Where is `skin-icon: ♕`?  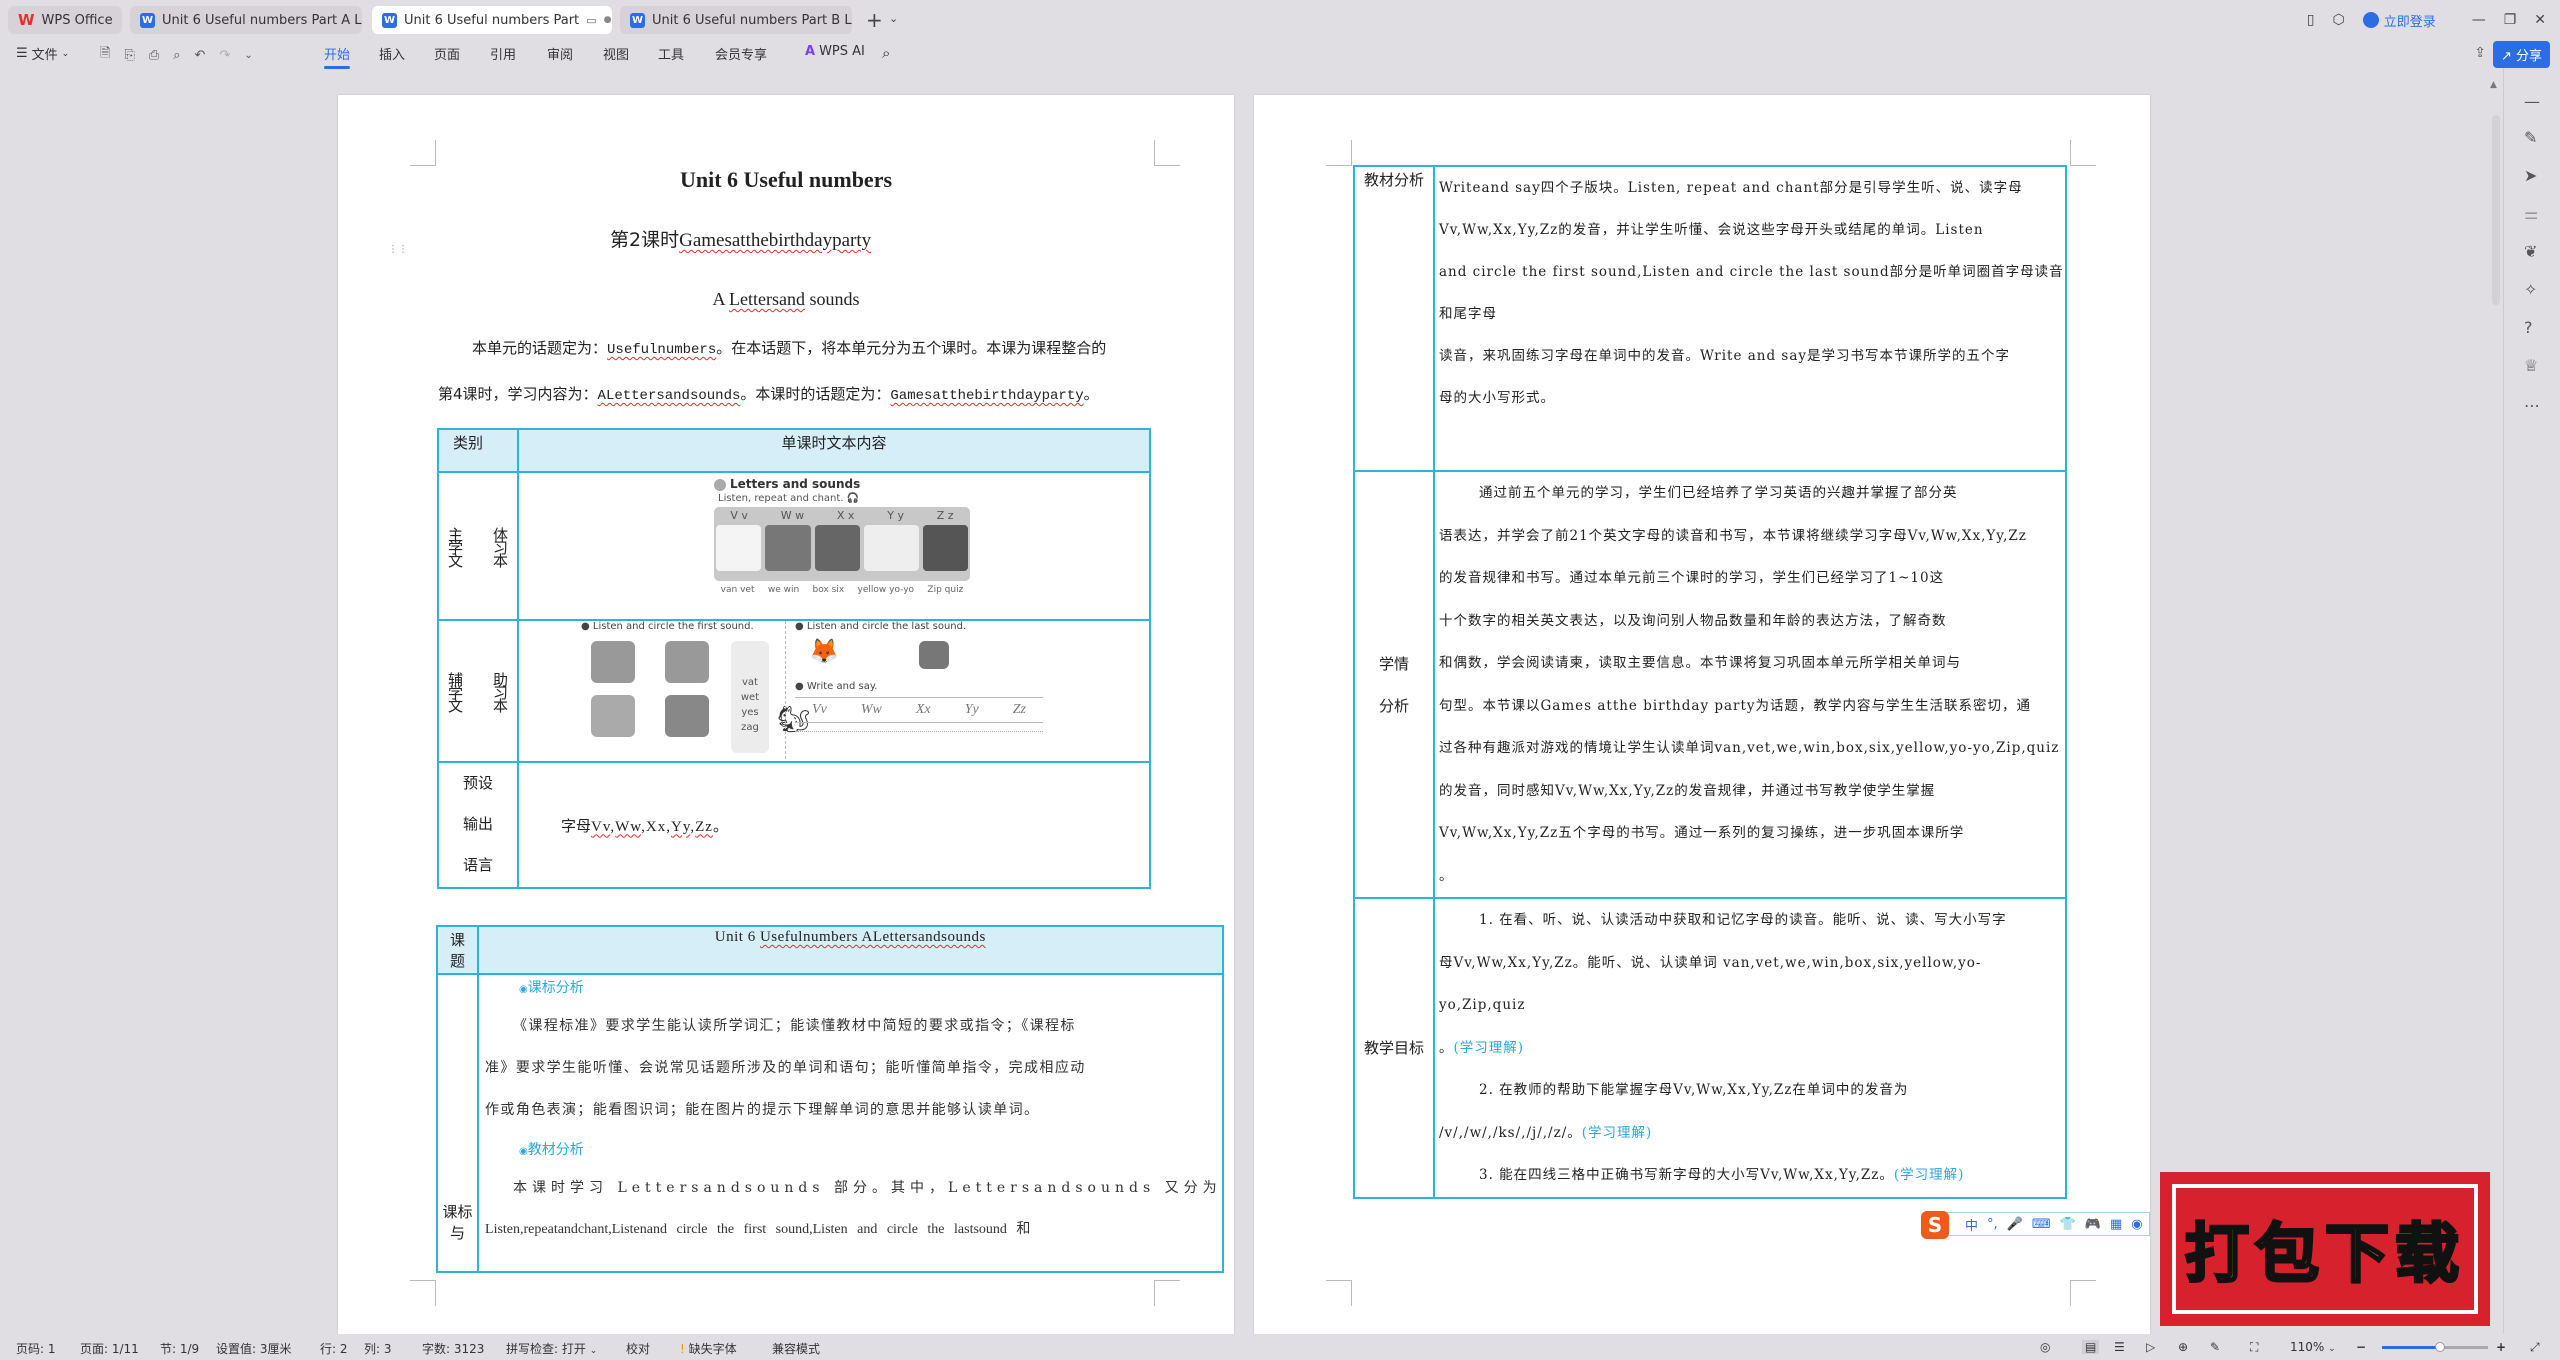 skin-icon: ♕ is located at coordinates (2531, 365).